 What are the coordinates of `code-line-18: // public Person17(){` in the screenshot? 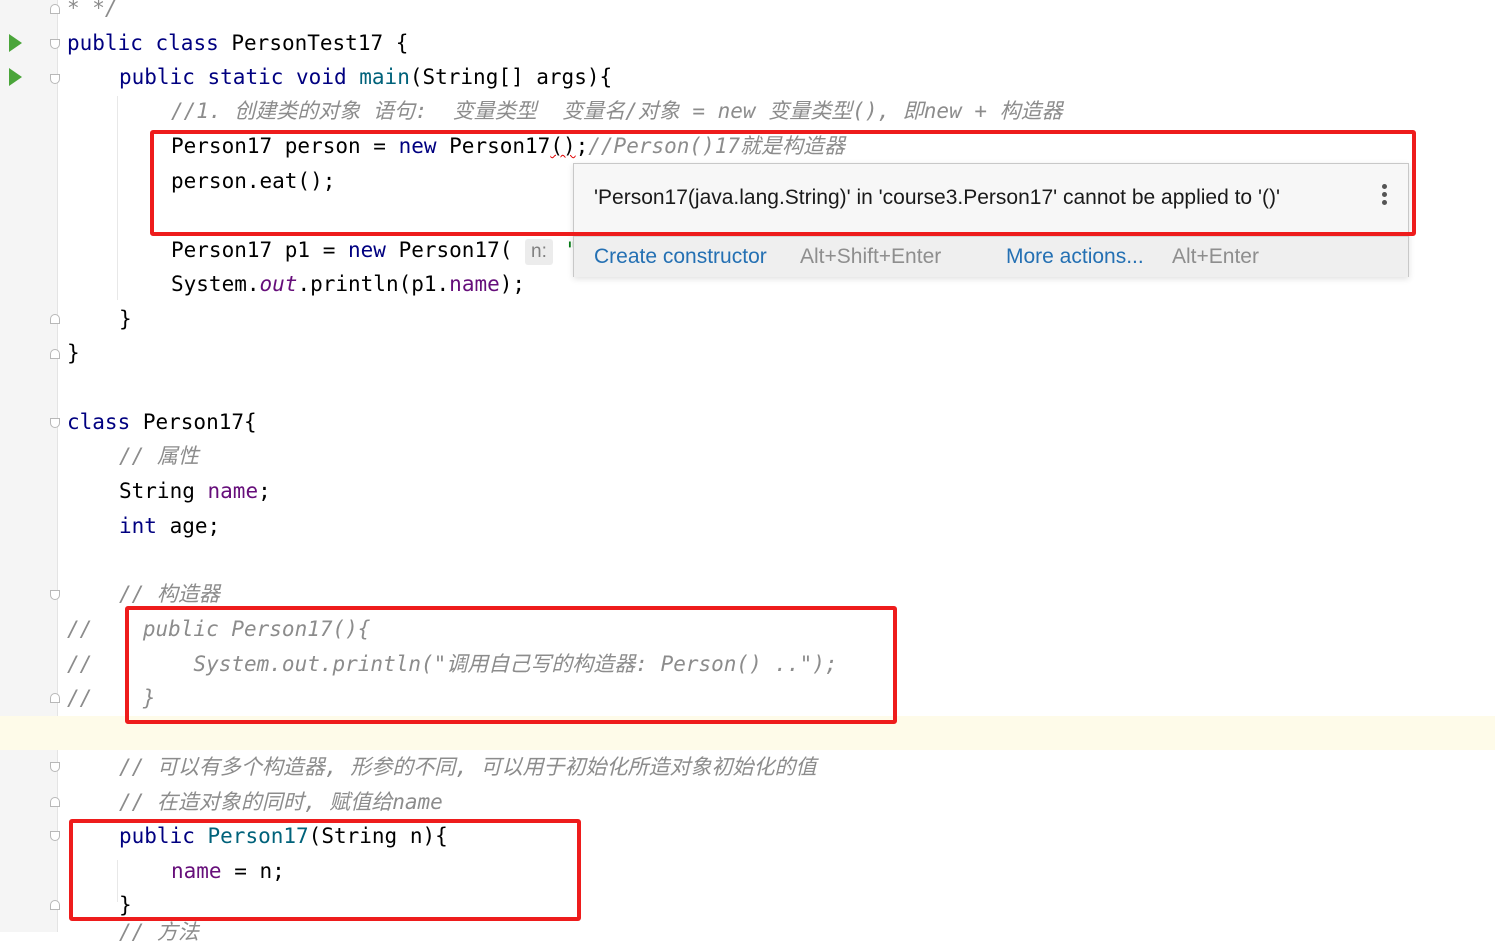 It's located at (218, 629).